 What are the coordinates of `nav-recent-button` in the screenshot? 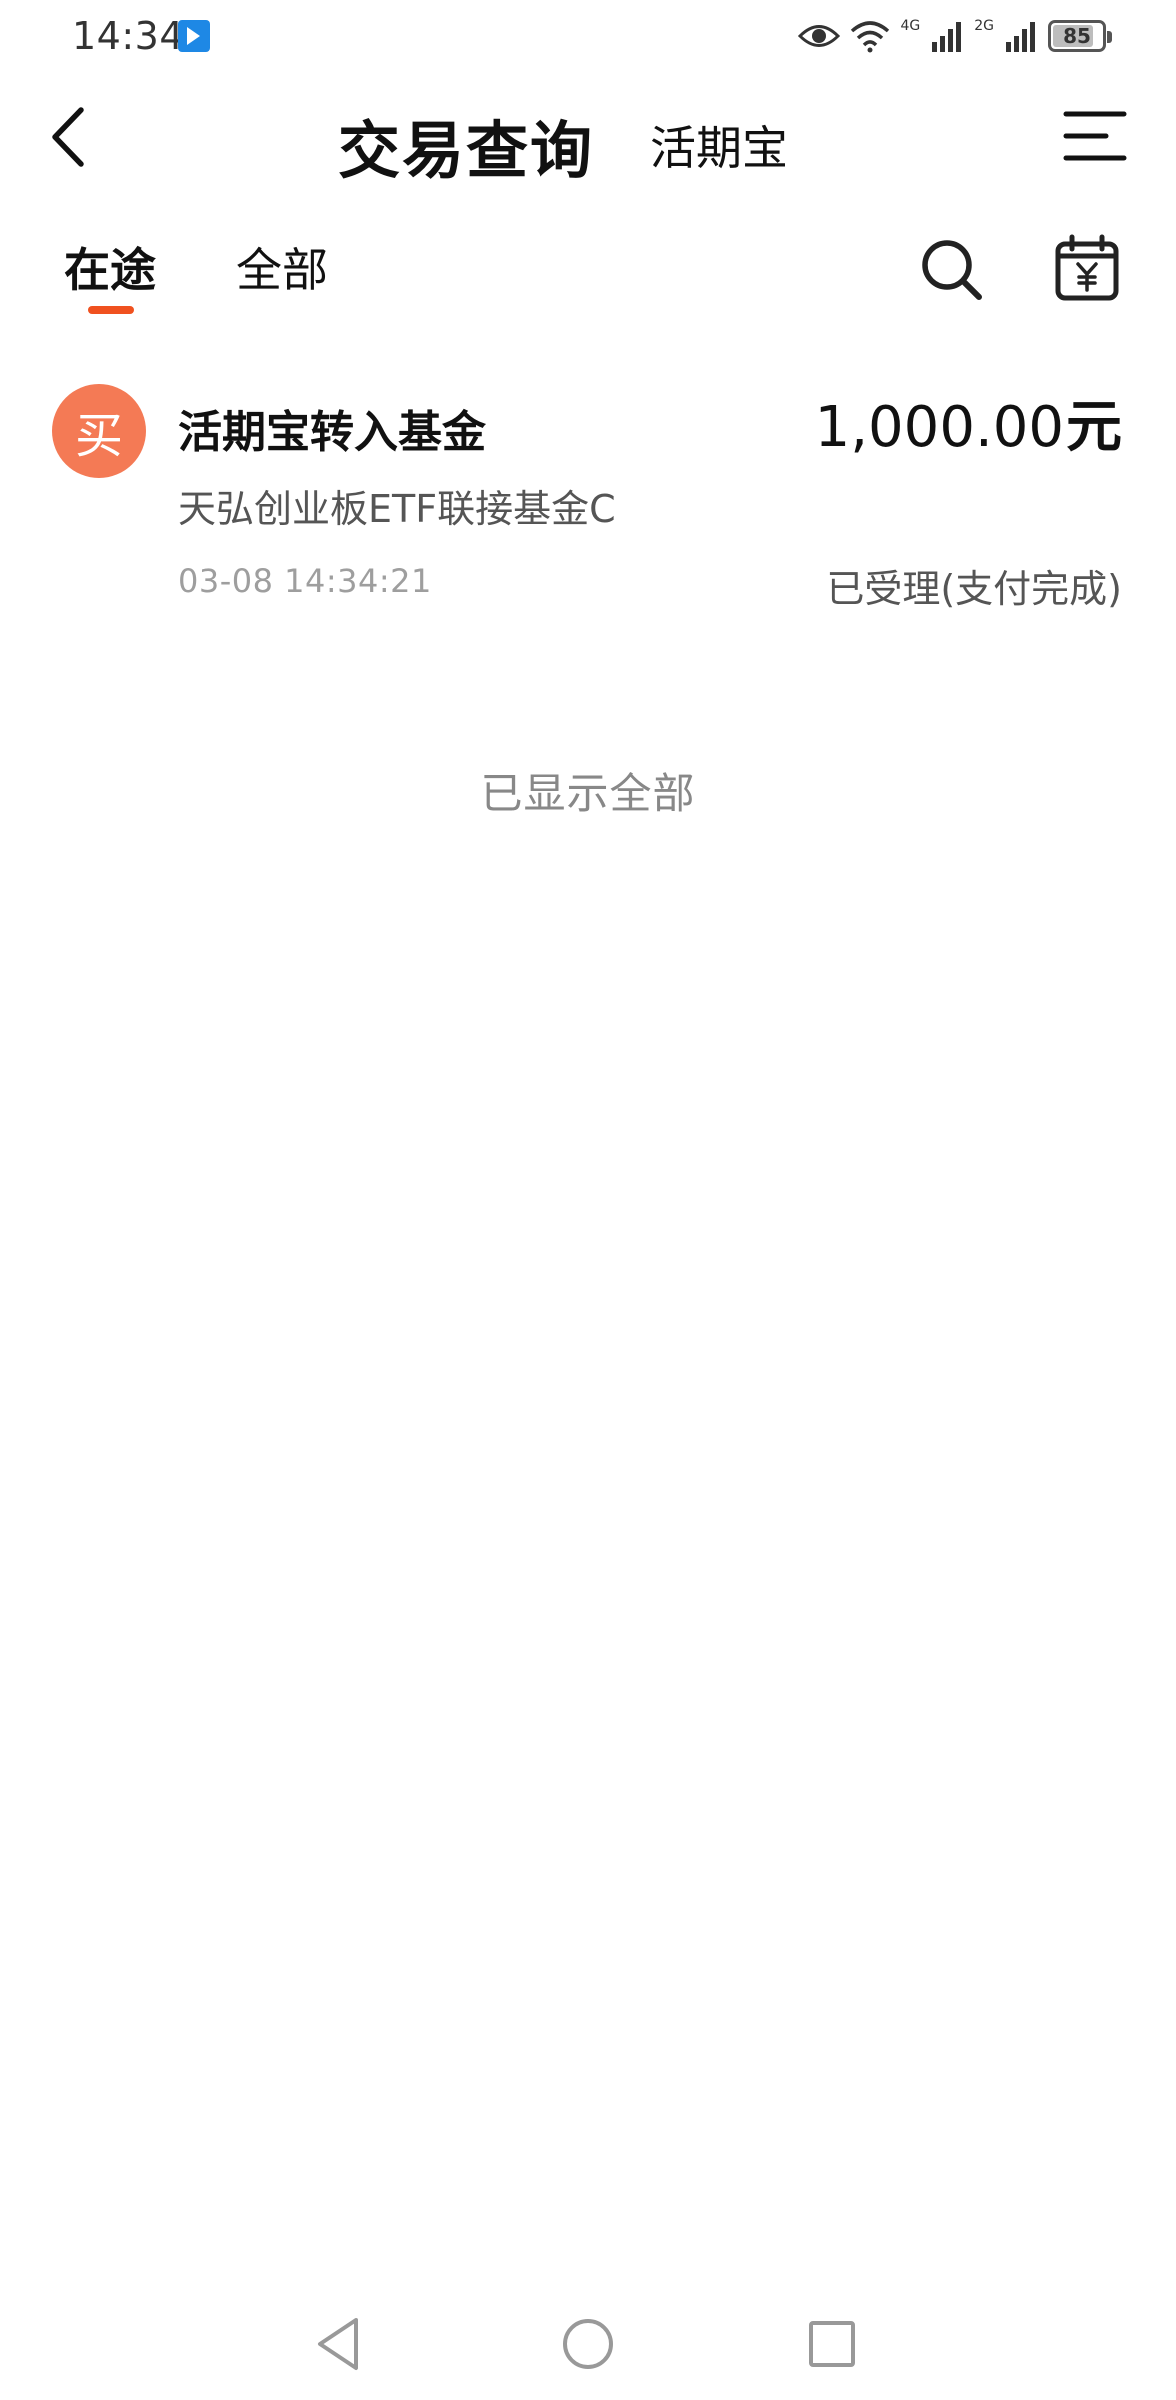 It's located at (832, 2344).